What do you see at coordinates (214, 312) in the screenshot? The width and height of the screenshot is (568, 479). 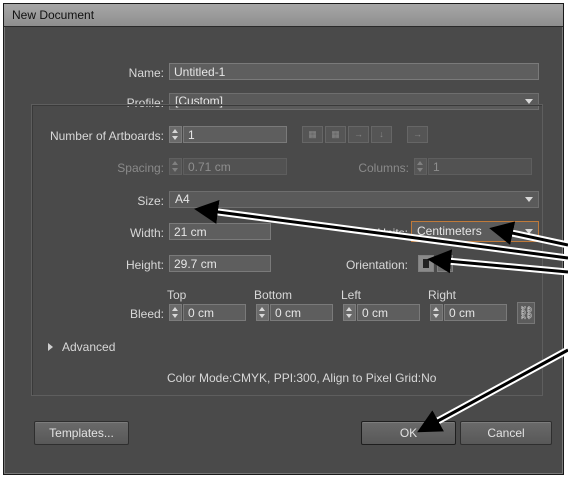 I see `bleed-top-field: 0 cm` at bounding box center [214, 312].